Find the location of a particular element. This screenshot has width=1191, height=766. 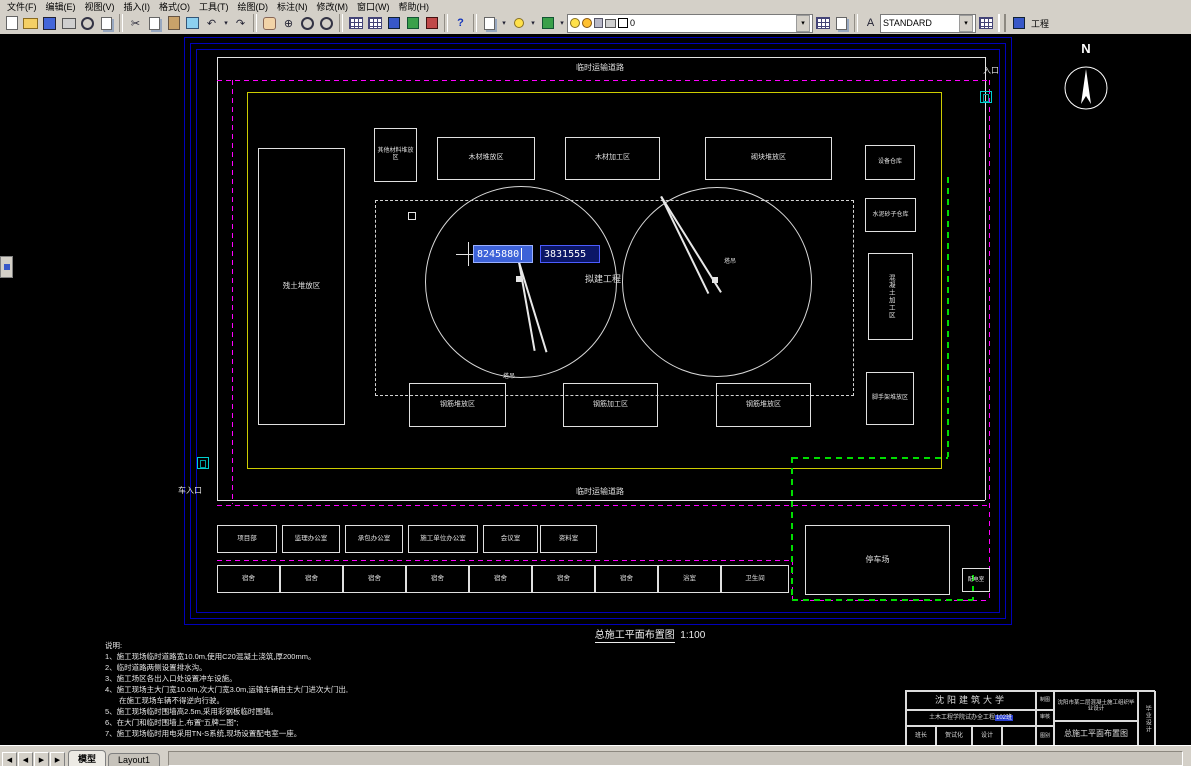

horizontal-scrollbar is located at coordinates (675, 758).